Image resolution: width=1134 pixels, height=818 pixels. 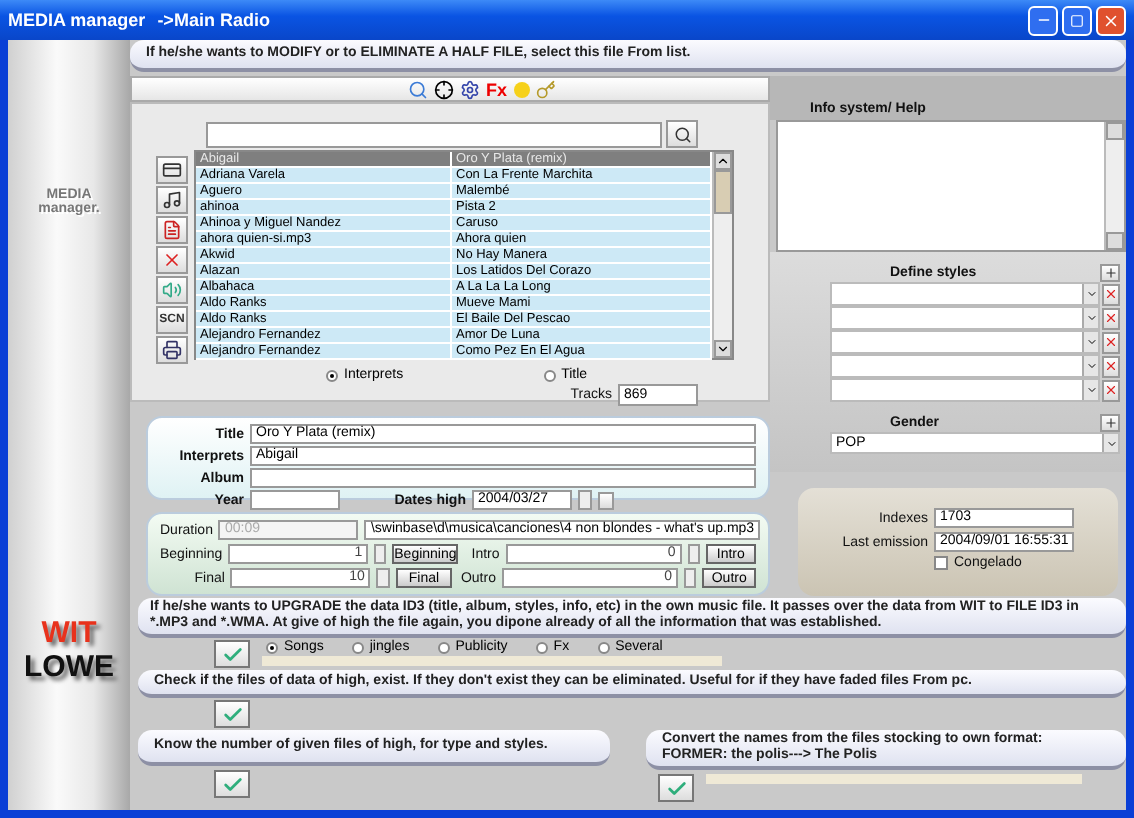 What do you see at coordinates (69, 633) in the screenshot?
I see `brand-text: WIT` at bounding box center [69, 633].